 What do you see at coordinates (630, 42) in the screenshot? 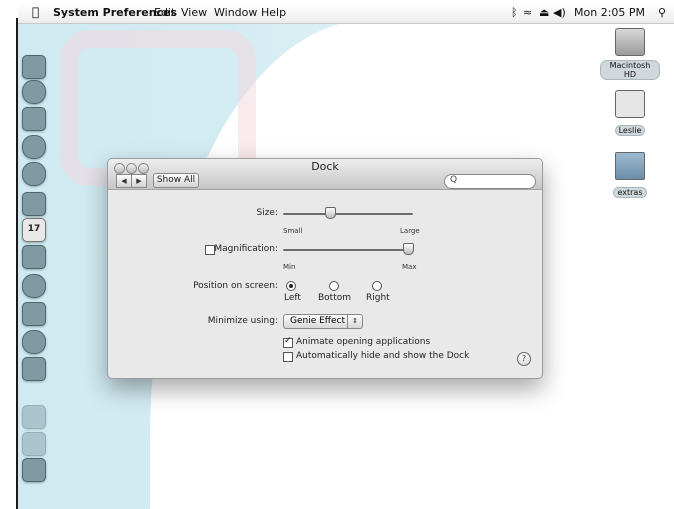
I see `hard-drive-icon` at bounding box center [630, 42].